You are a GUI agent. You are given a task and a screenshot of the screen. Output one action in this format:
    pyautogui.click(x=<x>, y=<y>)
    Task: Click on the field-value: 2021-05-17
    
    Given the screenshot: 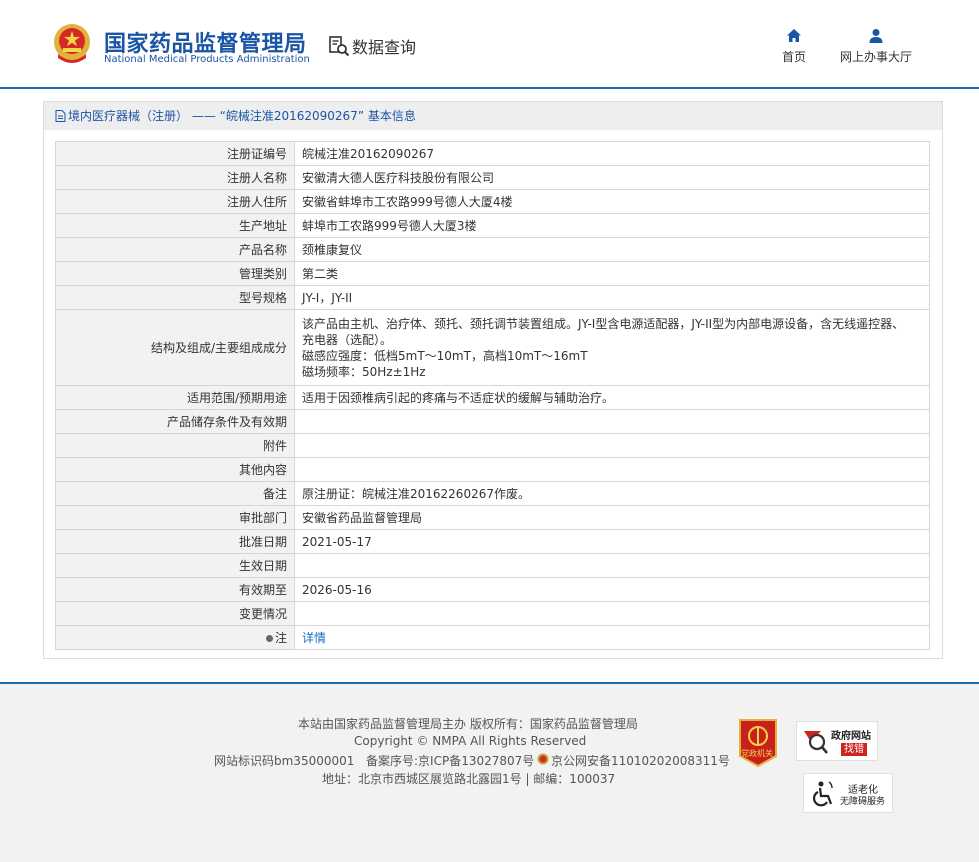 What is the action you would take?
    pyautogui.click(x=612, y=541)
    